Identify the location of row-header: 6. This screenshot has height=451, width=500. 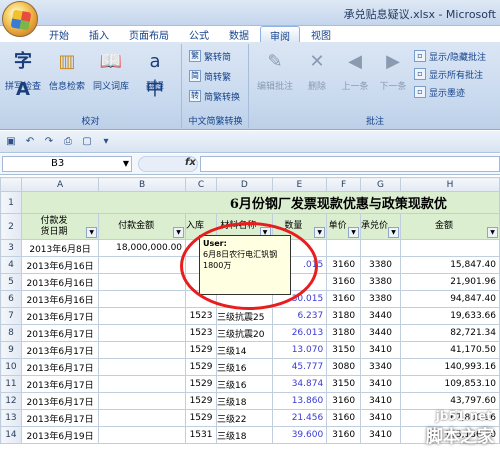
(11, 299).